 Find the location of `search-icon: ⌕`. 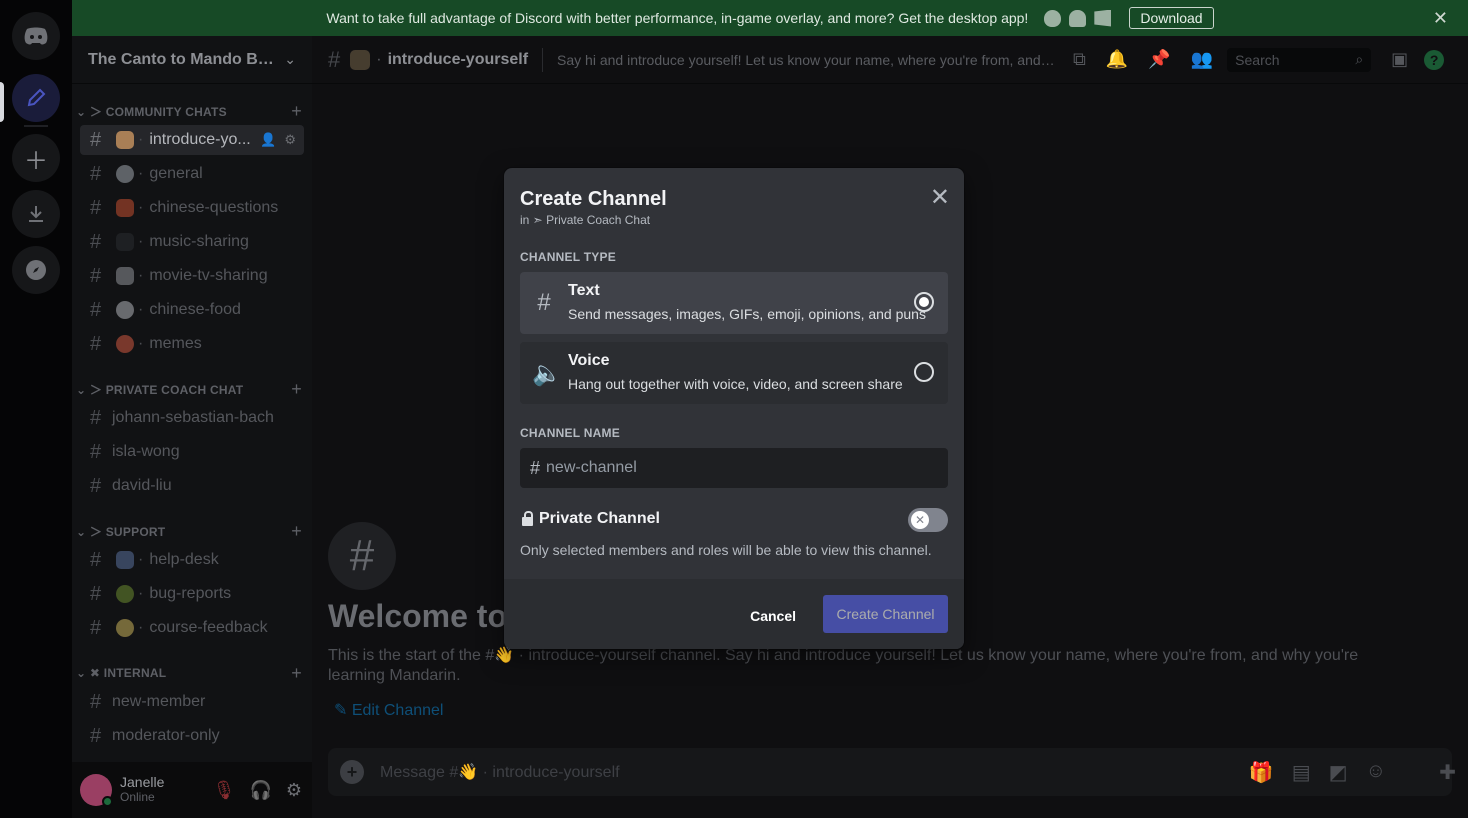

search-icon: ⌕ is located at coordinates (1359, 59).